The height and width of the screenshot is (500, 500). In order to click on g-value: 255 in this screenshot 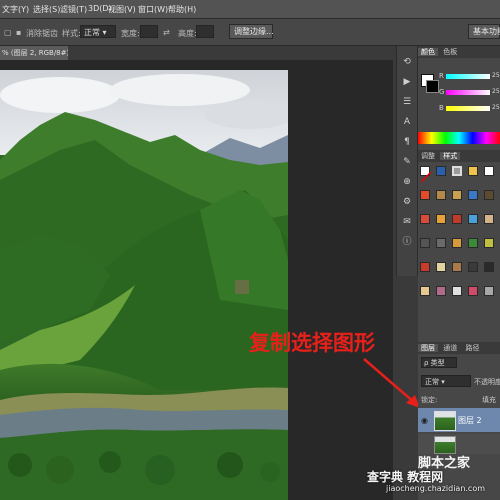, I will do `click(496, 91)`.